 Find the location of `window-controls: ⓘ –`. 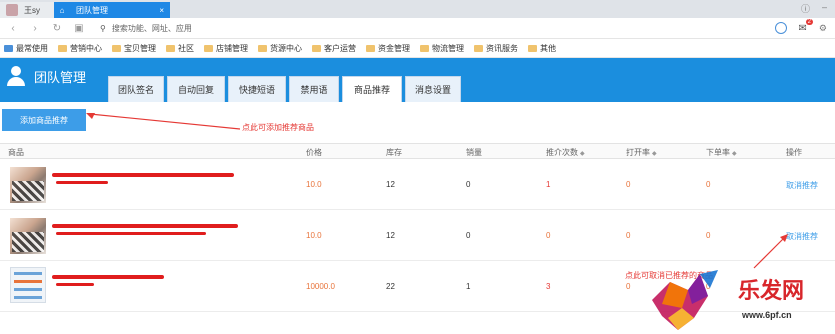

window-controls: ⓘ – is located at coordinates (814, 8).